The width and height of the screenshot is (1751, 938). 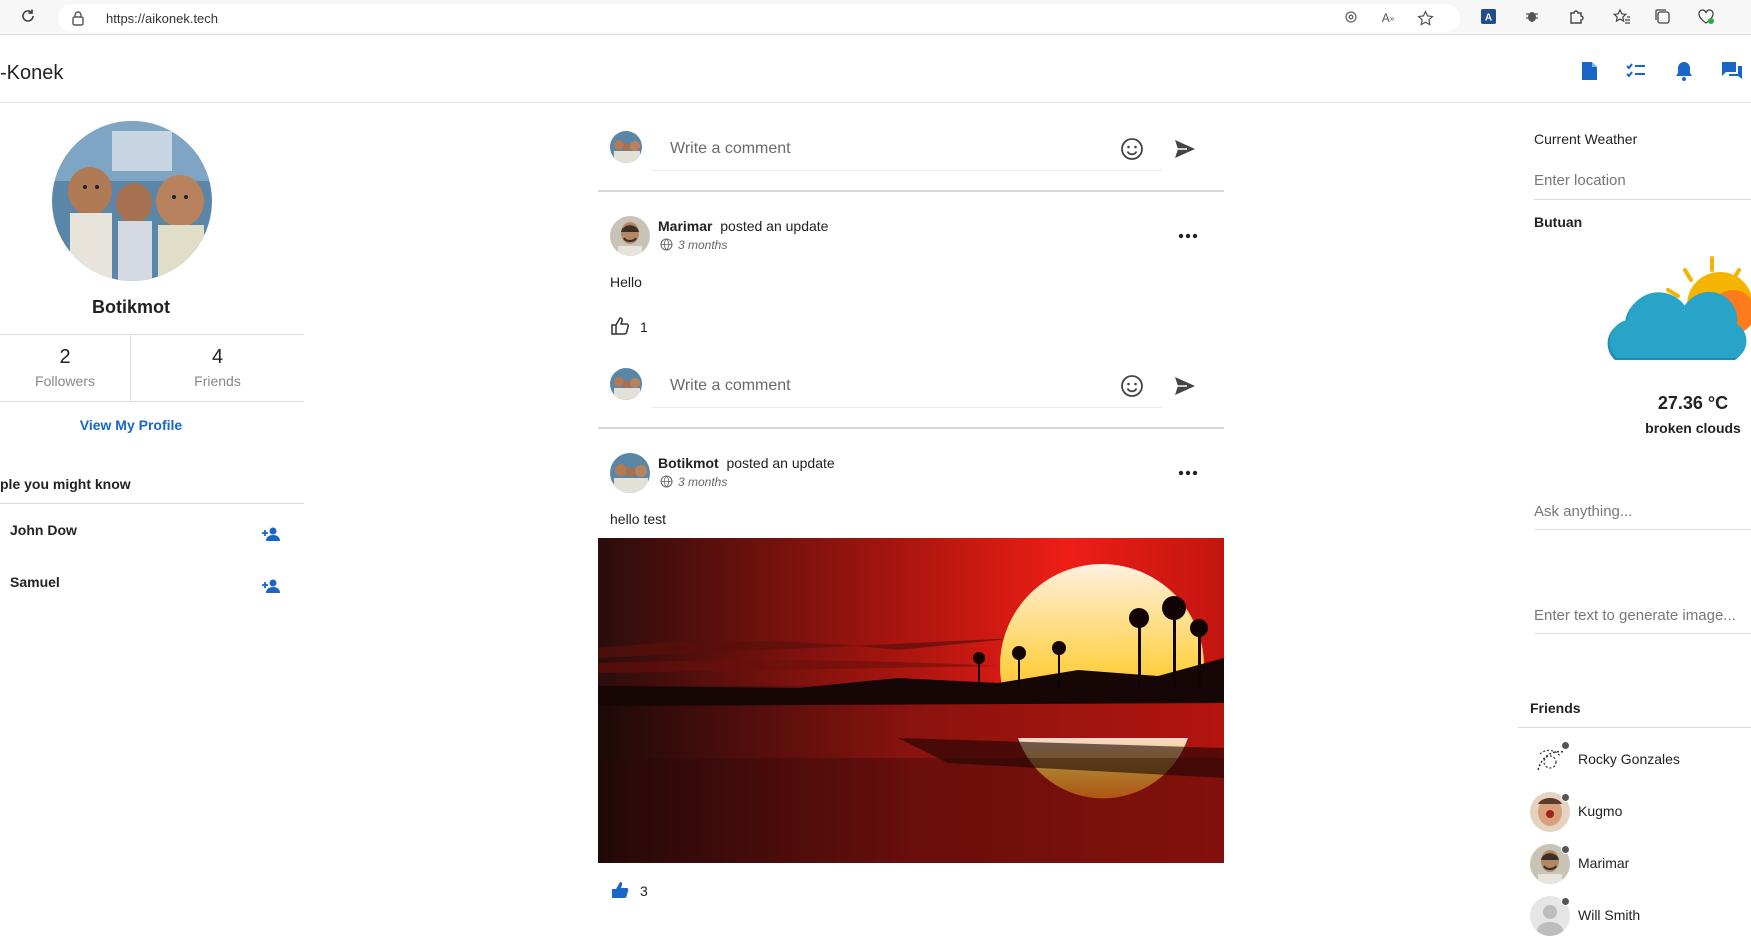 What do you see at coordinates (1425, 18) in the screenshot?
I see `favorite-star-icon` at bounding box center [1425, 18].